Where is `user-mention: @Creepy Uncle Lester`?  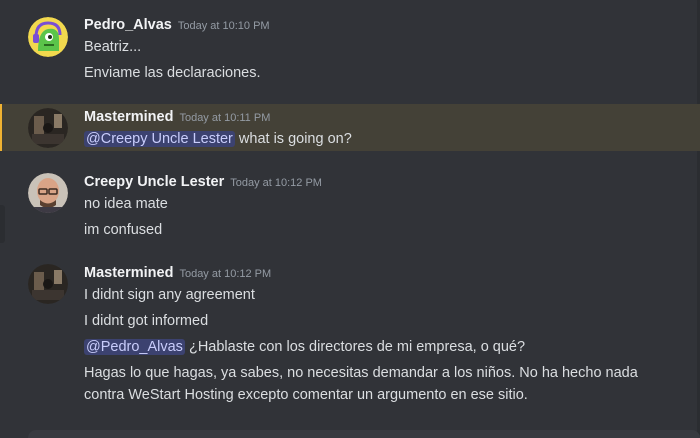
user-mention: @Creepy Uncle Lester is located at coordinates (159, 139).